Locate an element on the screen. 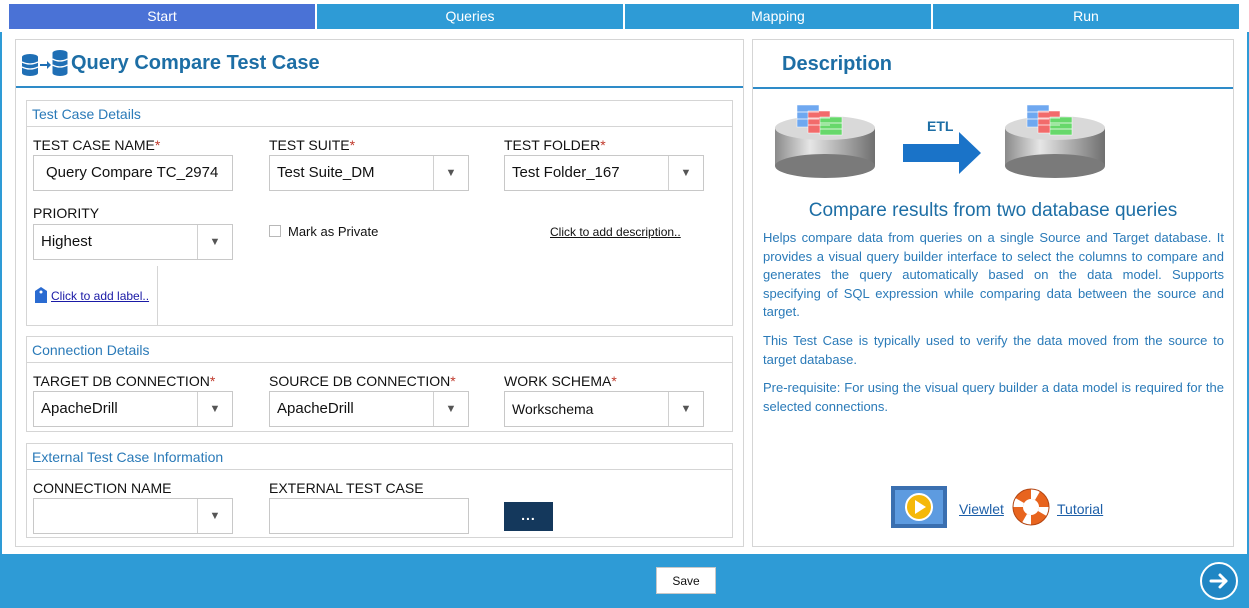 This screenshot has height=608, width=1249. section-title-external-info: External Test Case Information is located at coordinates (379, 457).